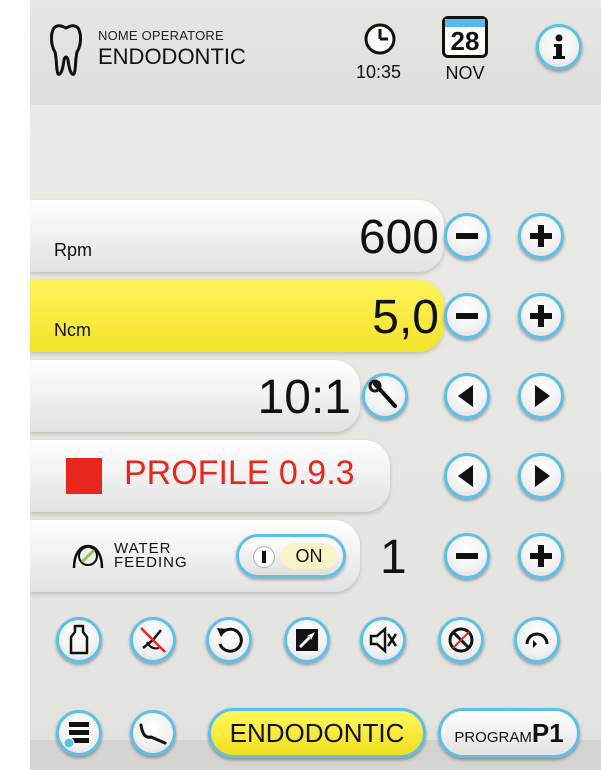  Describe the element at coordinates (315, 316) in the screenshot. I see `torque-row: Ncm 5,0` at that location.